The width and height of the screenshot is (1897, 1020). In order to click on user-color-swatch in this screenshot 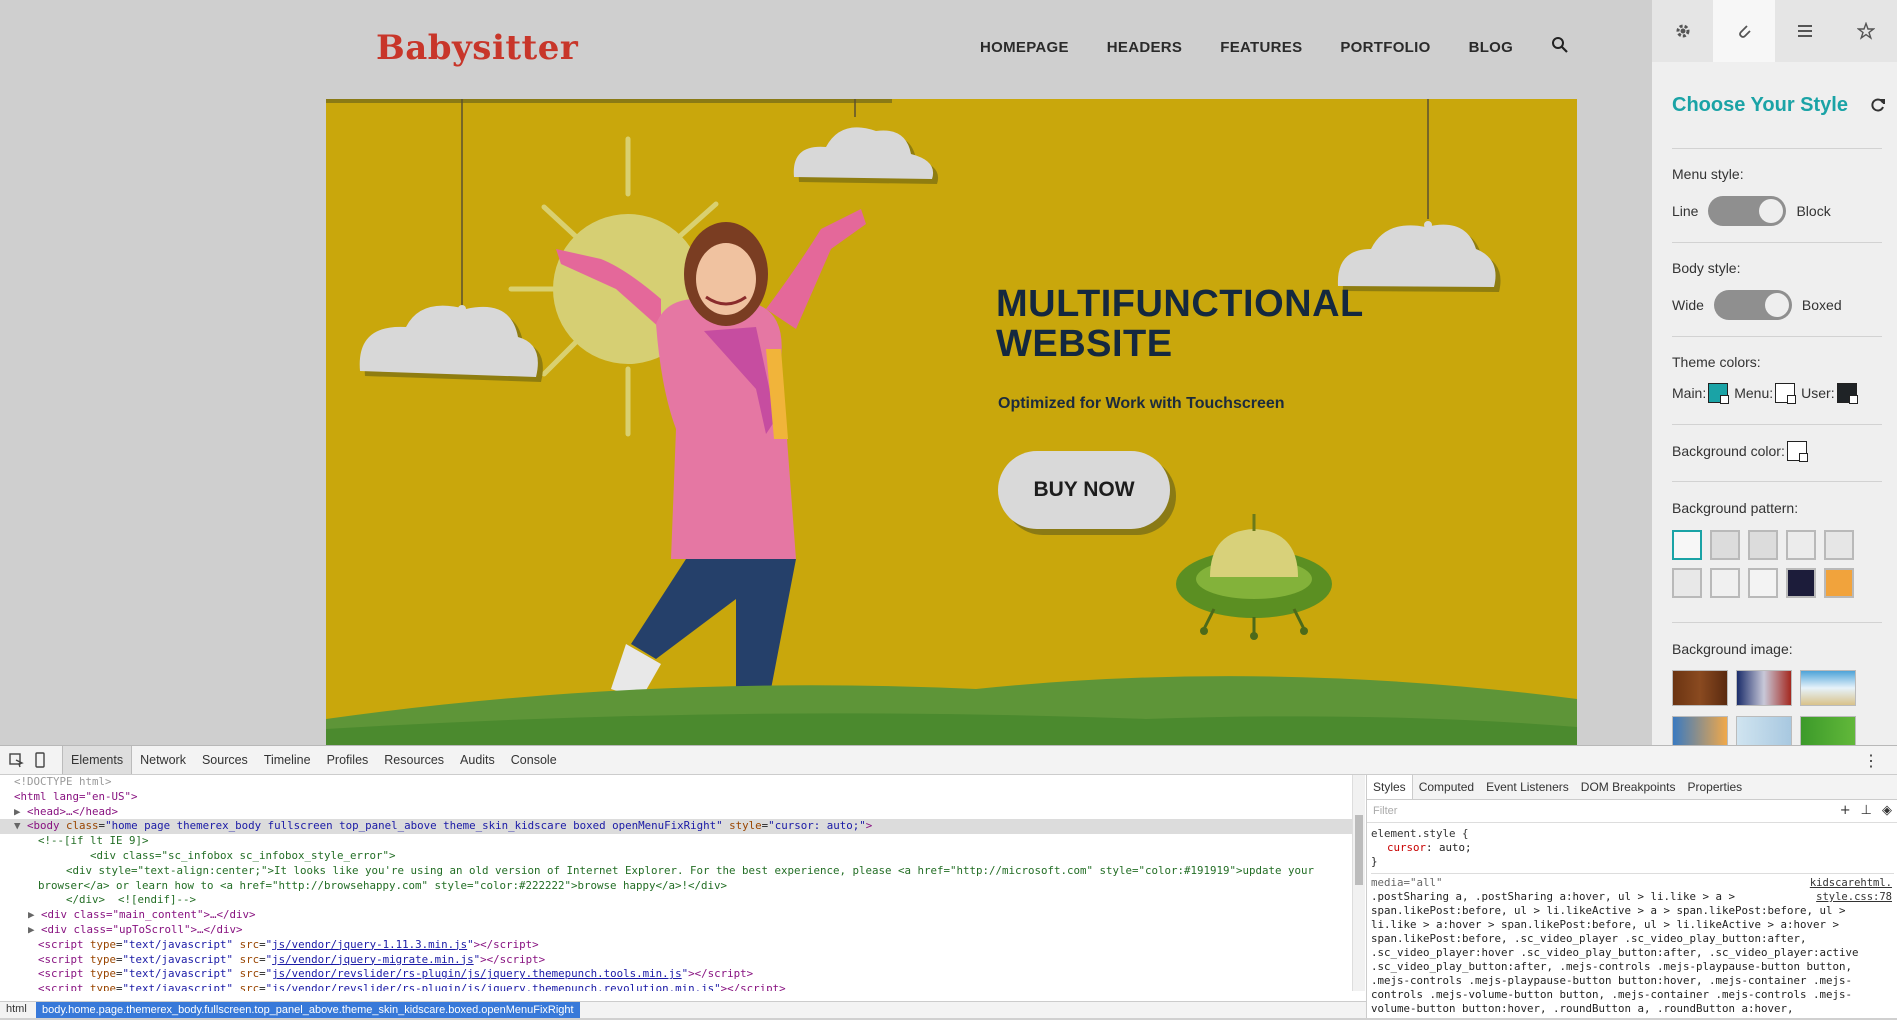, I will do `click(1847, 393)`.